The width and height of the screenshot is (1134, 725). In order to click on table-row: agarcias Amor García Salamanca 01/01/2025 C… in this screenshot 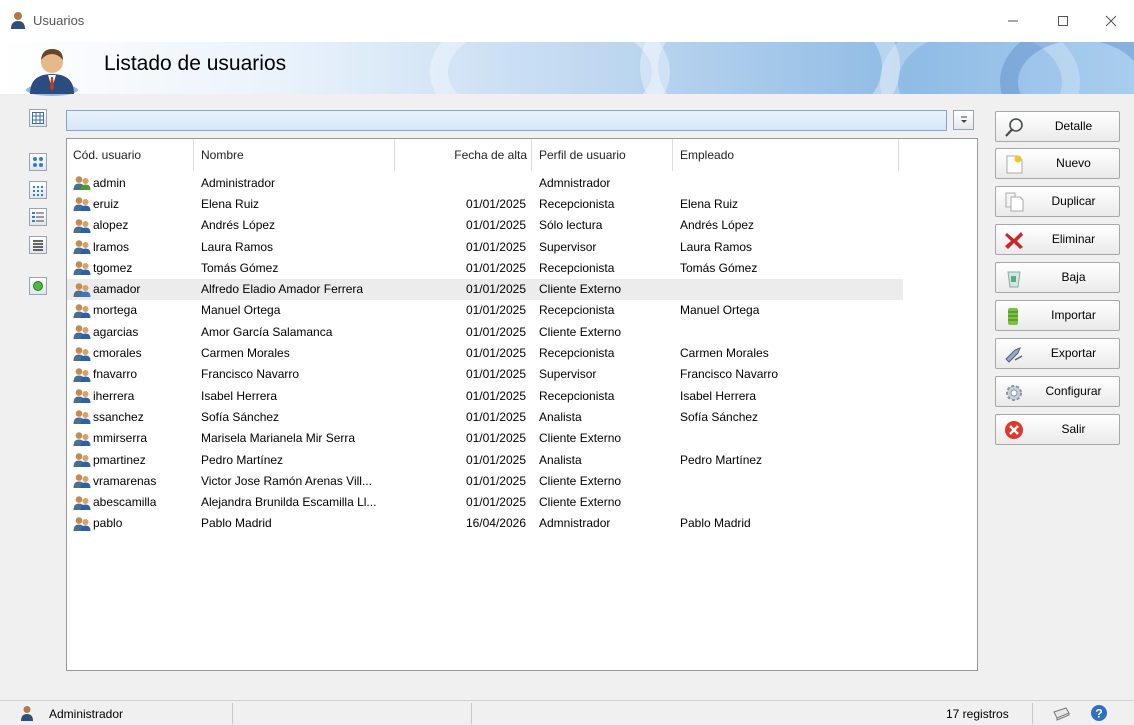, I will do `click(485, 331)`.